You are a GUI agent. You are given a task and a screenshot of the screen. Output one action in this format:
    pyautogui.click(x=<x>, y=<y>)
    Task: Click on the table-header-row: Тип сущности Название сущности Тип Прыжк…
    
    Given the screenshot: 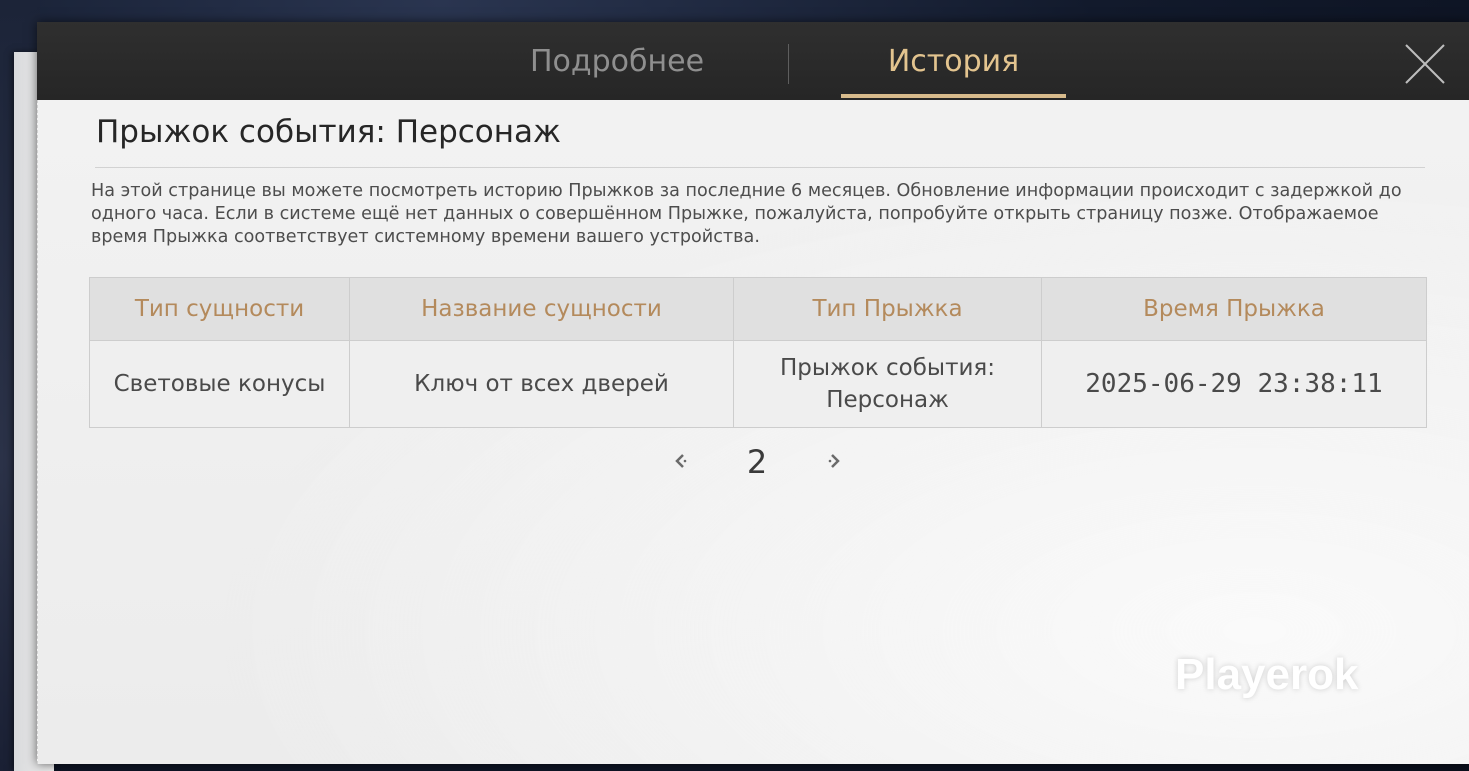 What is the action you would take?
    pyautogui.click(x=758, y=309)
    